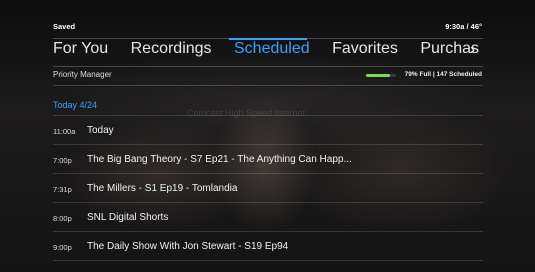  What do you see at coordinates (62, 160) in the screenshot?
I see `item-time: 7:00p` at bounding box center [62, 160].